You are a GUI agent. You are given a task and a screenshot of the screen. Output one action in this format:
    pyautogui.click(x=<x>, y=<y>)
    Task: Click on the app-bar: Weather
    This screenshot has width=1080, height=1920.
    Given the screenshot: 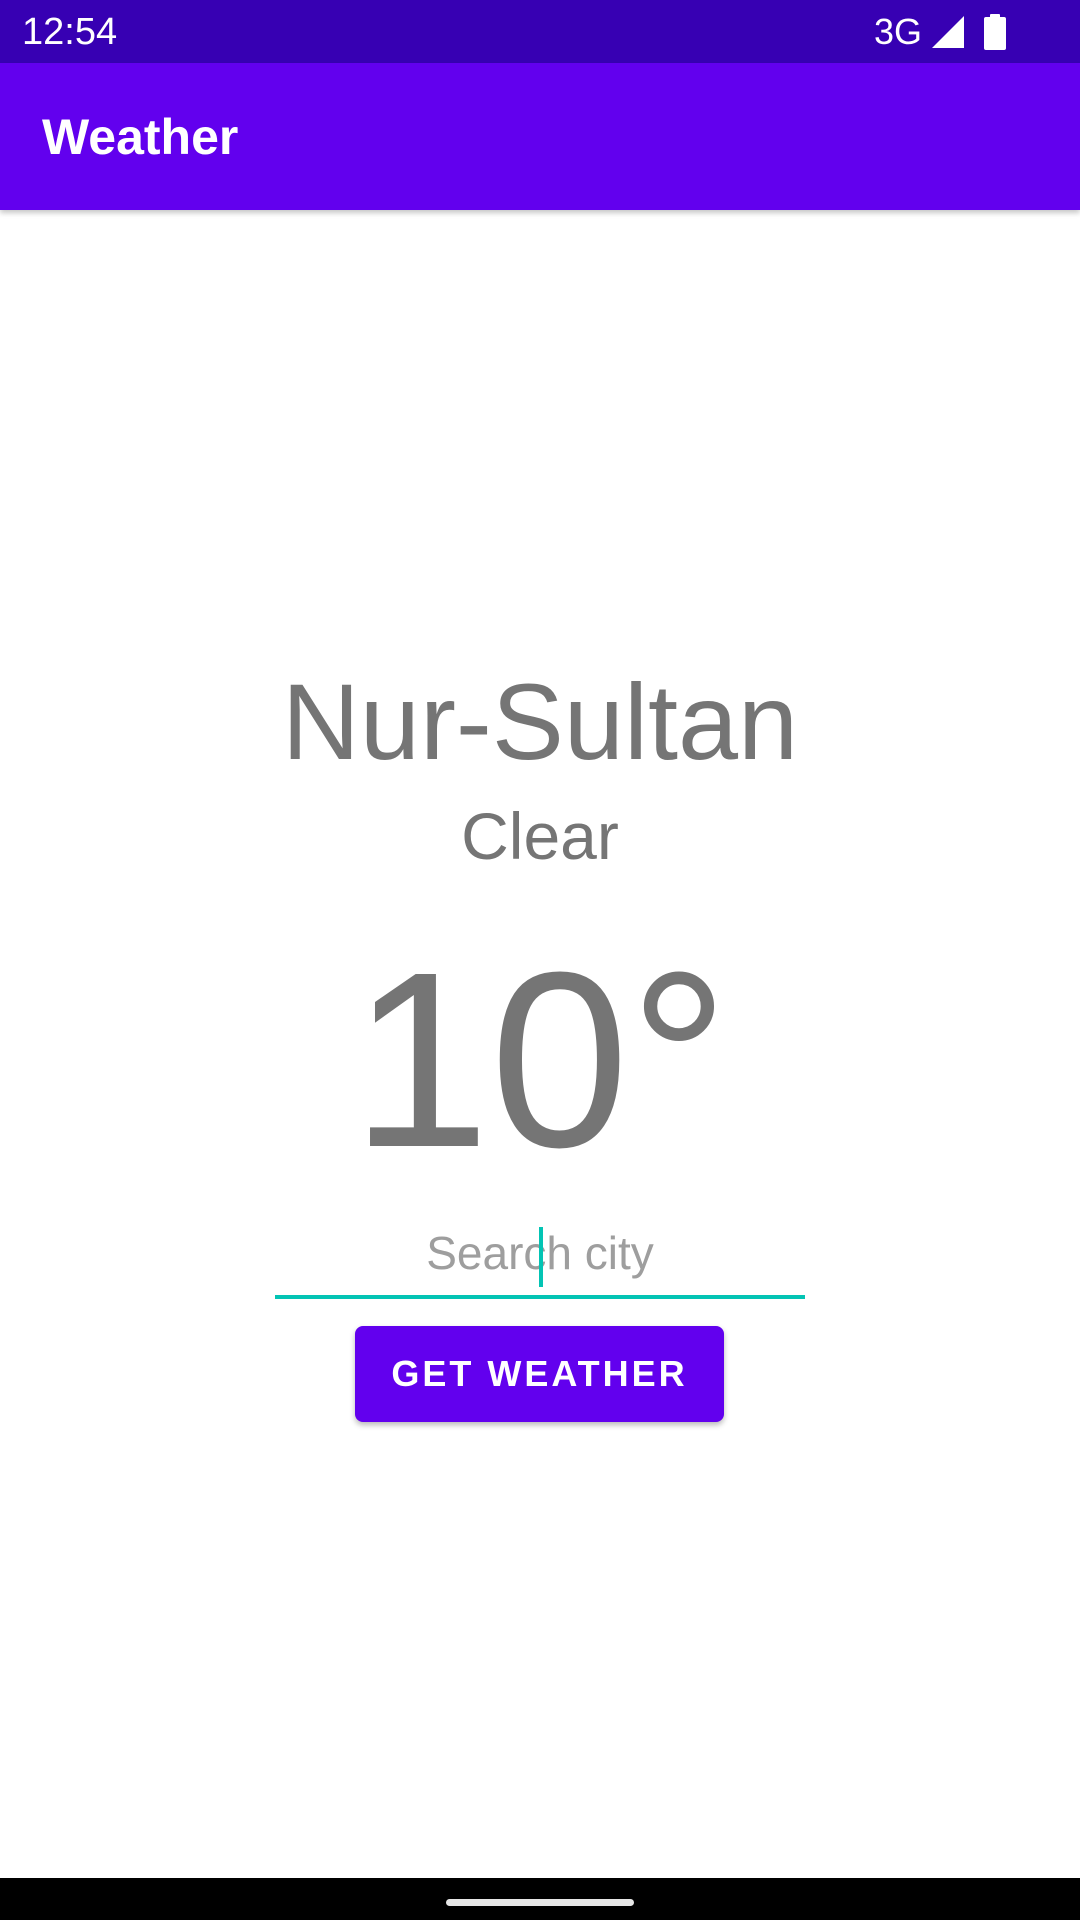 What is the action you would take?
    pyautogui.click(x=540, y=136)
    